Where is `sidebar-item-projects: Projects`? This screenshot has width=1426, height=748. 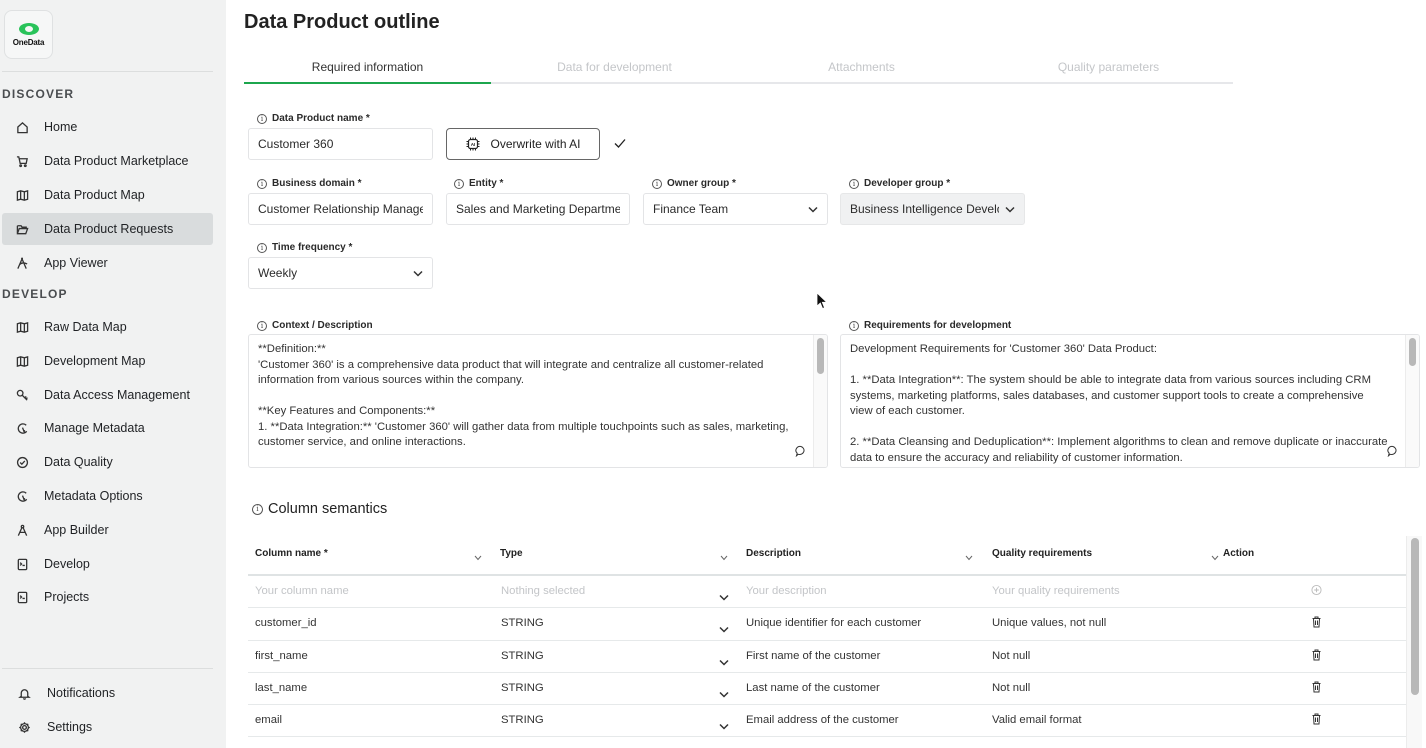 sidebar-item-projects: Projects is located at coordinates (107, 597).